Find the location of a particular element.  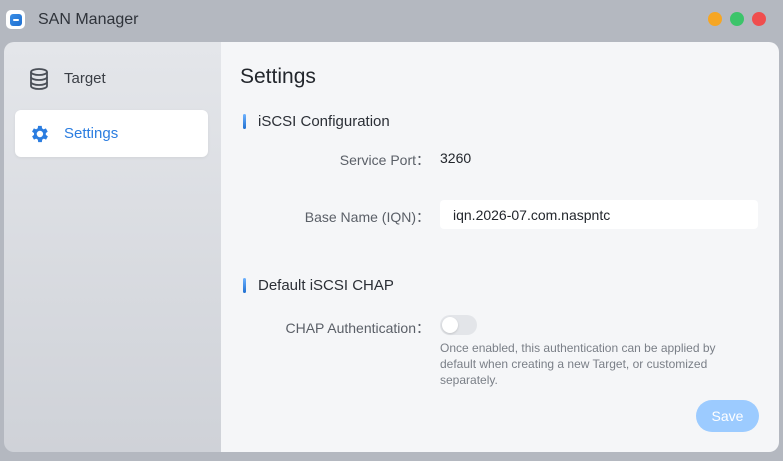

gear-icon is located at coordinates (39, 134).